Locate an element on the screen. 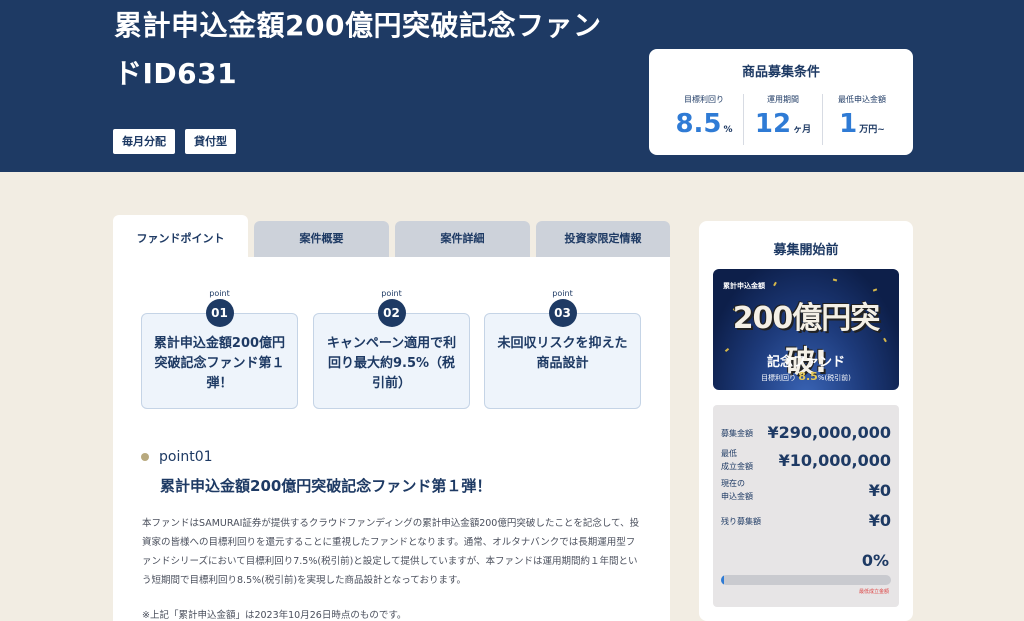 This screenshot has height=621, width=1024. point-text: キャンペーン適用で利回り最大約9.5%（税引前） is located at coordinates (391, 361).